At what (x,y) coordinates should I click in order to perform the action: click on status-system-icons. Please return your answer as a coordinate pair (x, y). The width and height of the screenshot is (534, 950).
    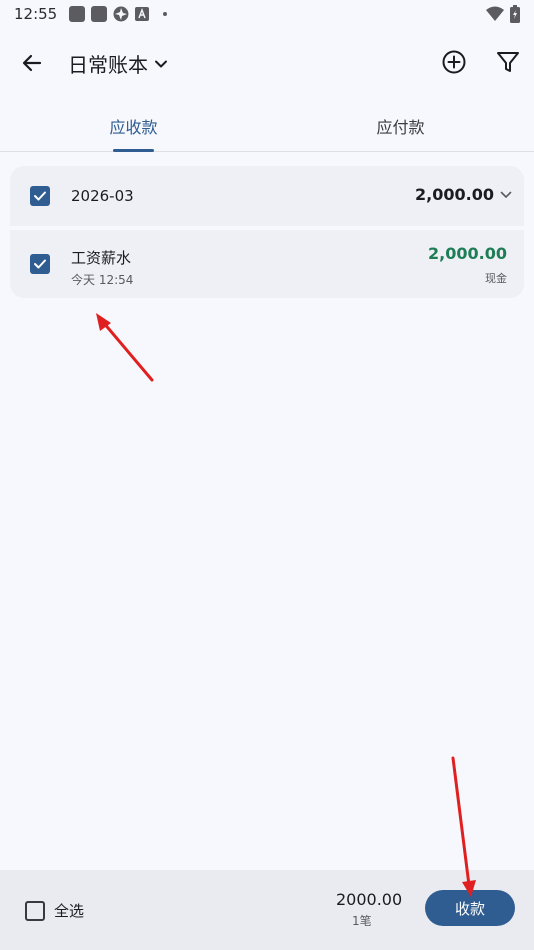
    Looking at the image, I should click on (503, 14).